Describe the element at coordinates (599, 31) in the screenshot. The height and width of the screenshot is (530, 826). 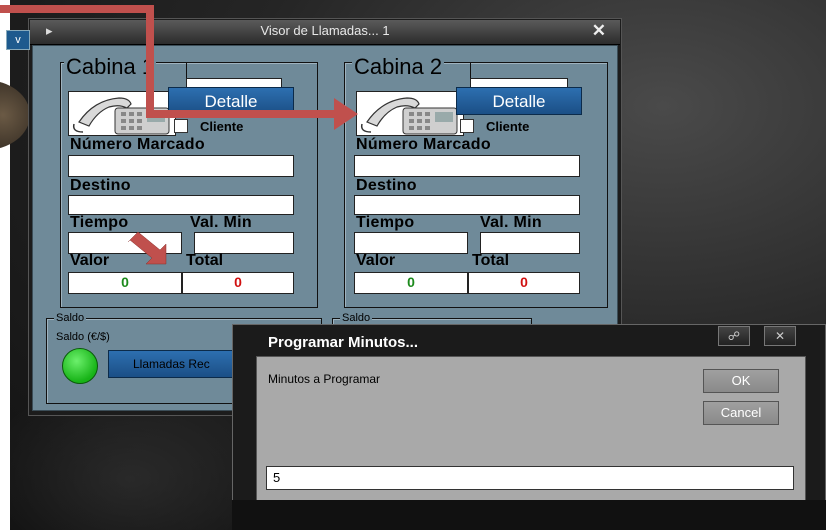
I see `window-close-icon: ✕` at that location.